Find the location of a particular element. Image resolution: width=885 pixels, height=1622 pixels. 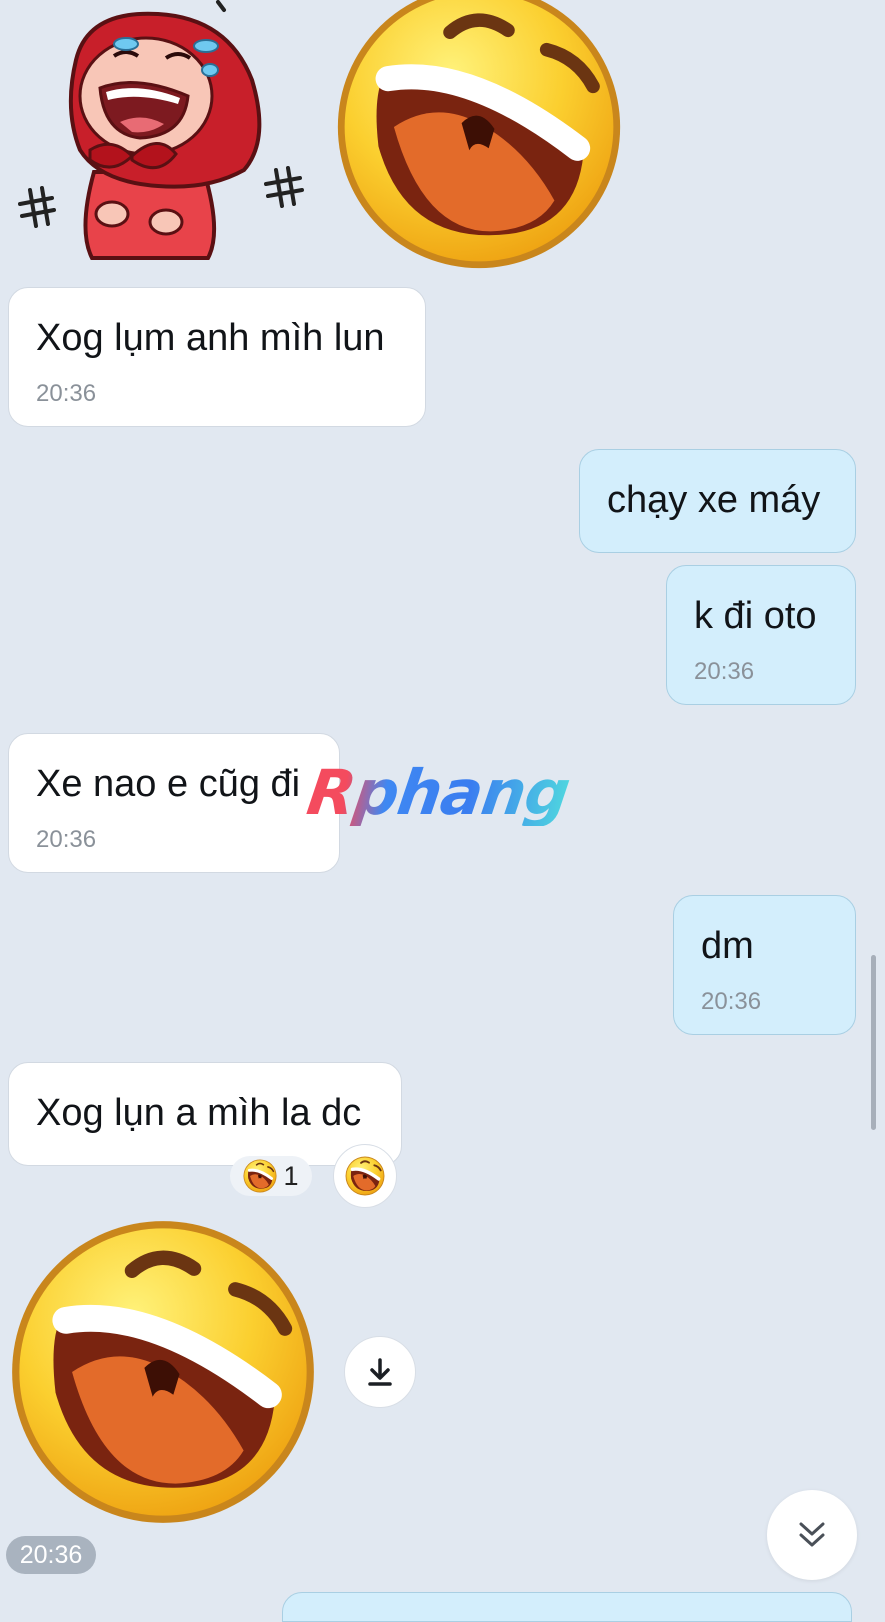

message-text: chạy xe máy is located at coordinates (714, 500).